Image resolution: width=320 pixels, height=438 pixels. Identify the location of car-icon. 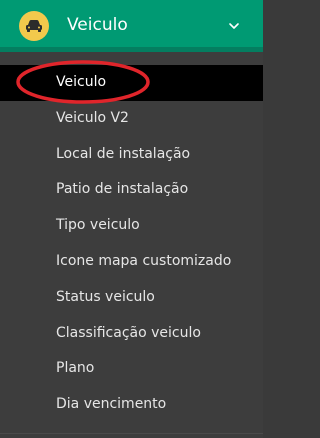
(34, 26).